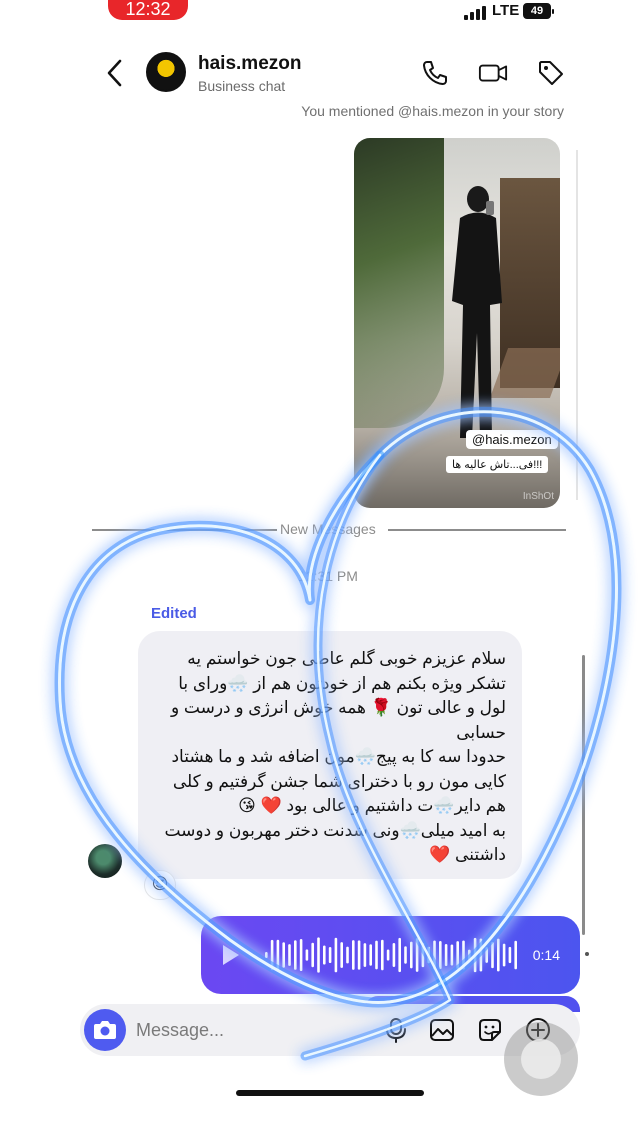 The width and height of the screenshot is (640, 1136). Describe the element at coordinates (320, 1122) in the screenshot. I see `bottom-margin` at that location.